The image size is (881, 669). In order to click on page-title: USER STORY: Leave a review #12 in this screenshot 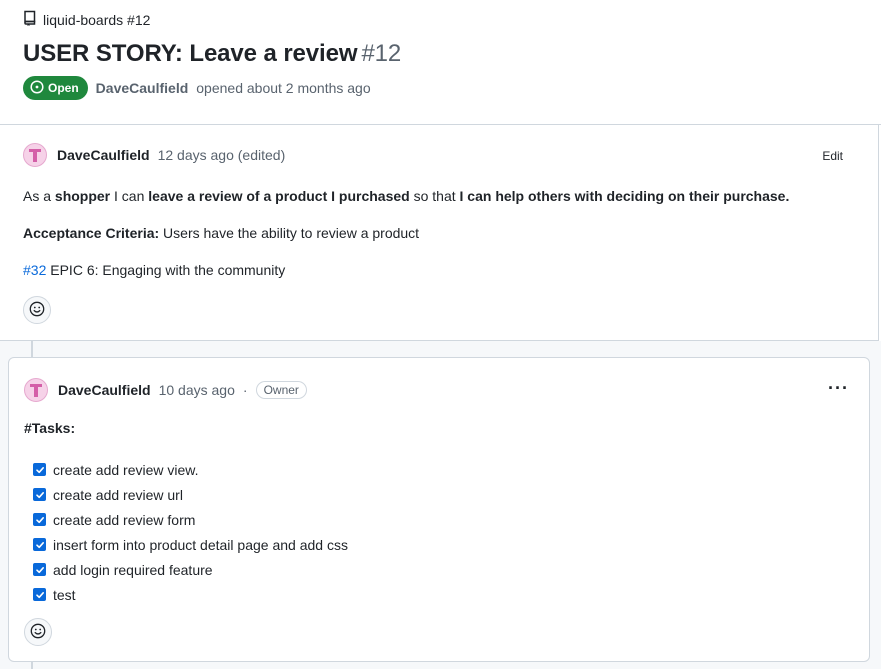, I will do `click(212, 54)`.